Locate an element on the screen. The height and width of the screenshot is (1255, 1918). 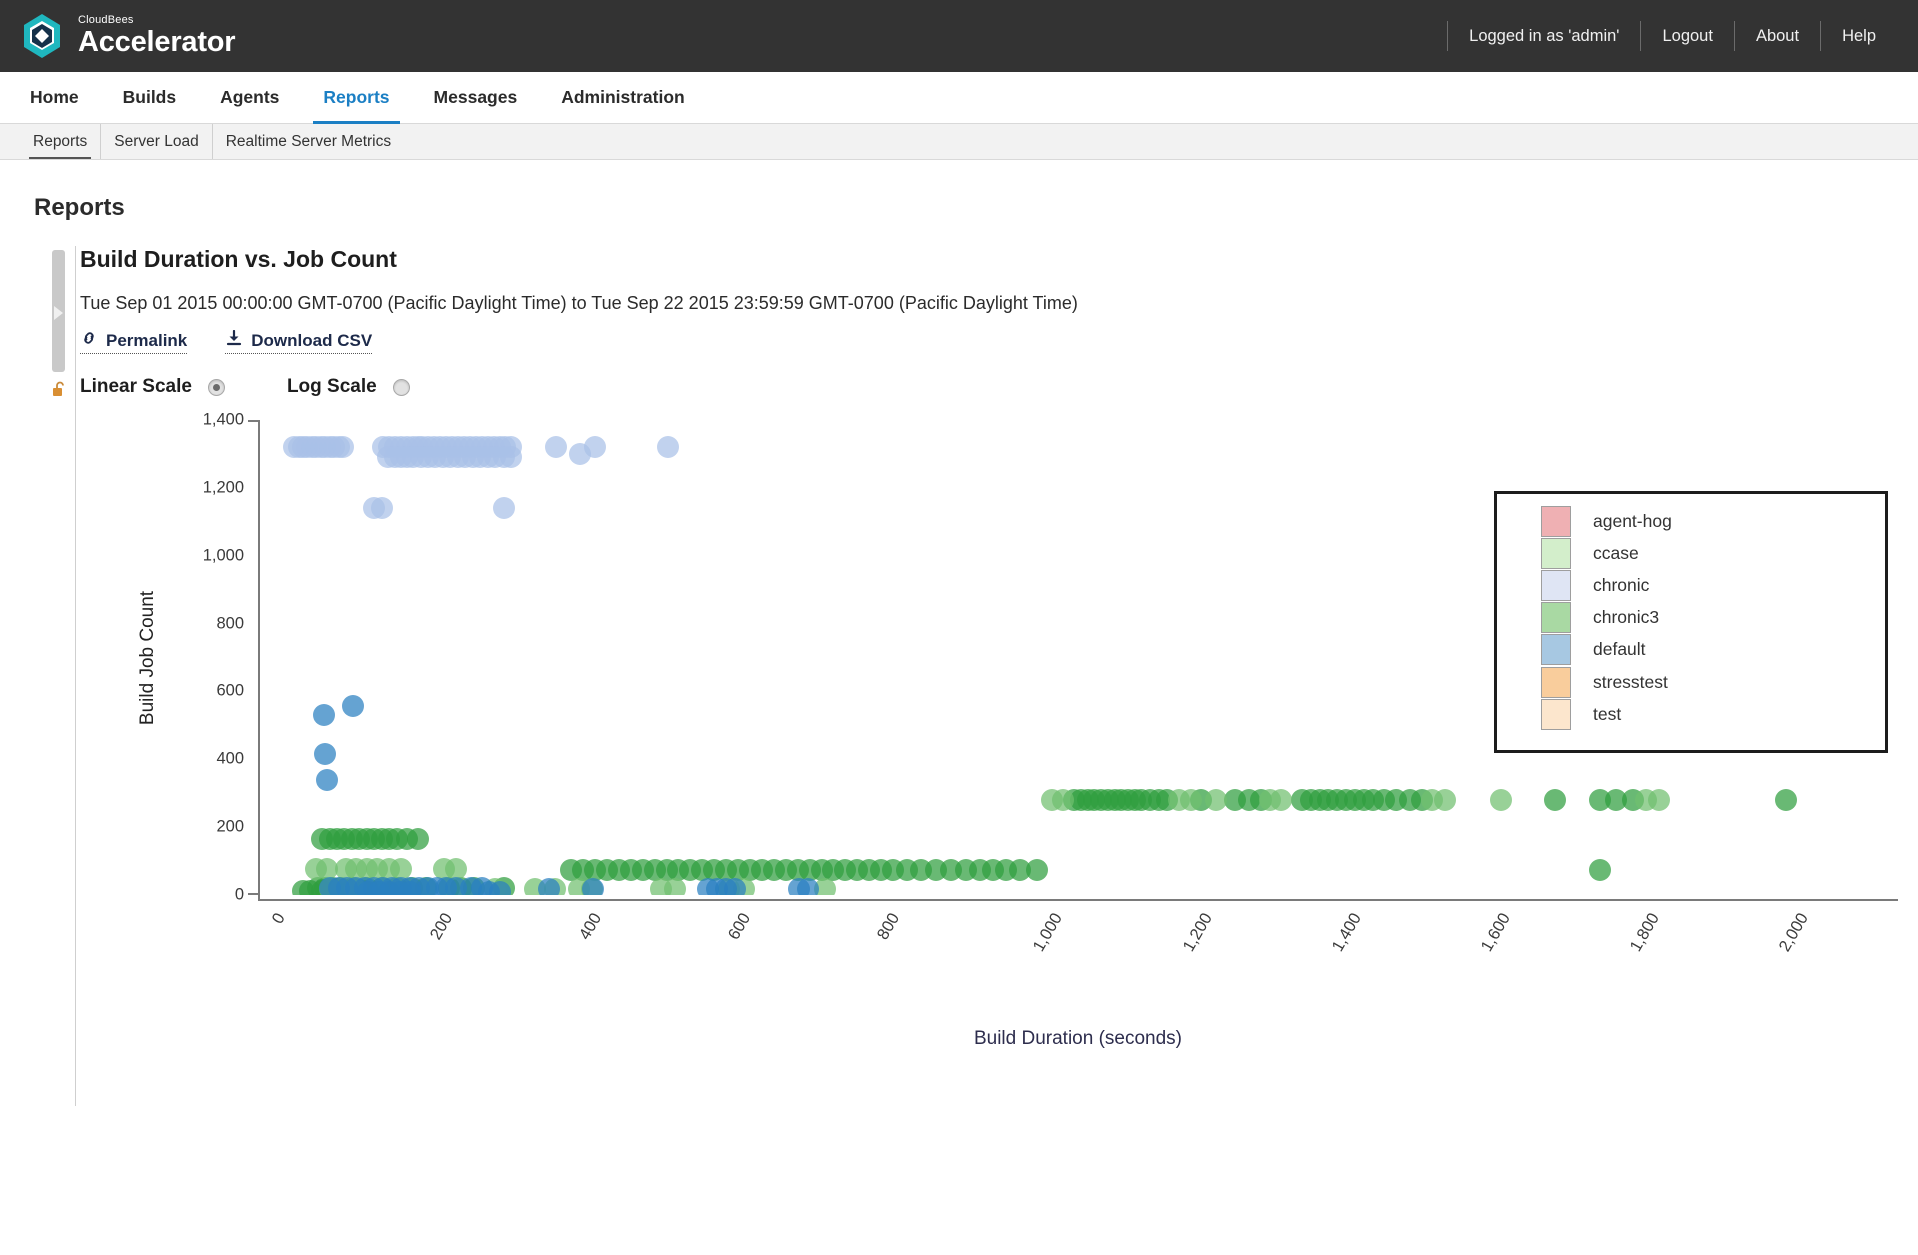
help-link: Help is located at coordinates (1859, 36).